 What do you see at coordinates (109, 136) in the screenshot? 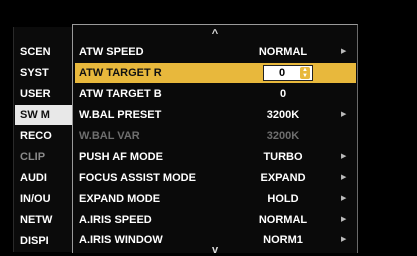
I see `menu-row-label: W.BAL VAR` at bounding box center [109, 136].